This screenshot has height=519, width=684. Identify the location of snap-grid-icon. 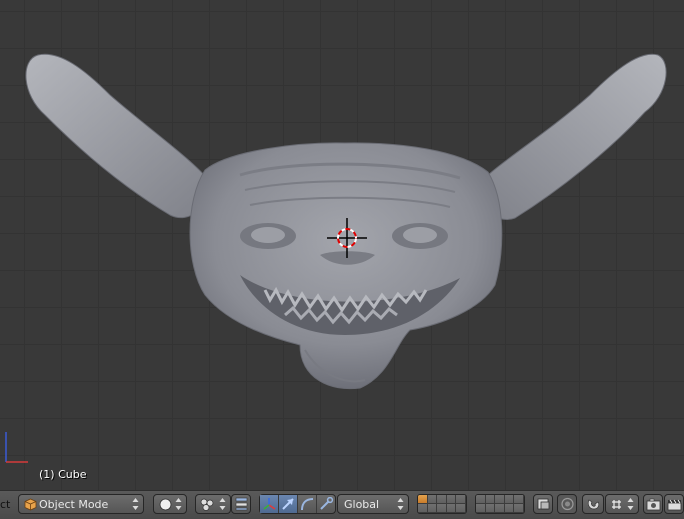
(616, 504).